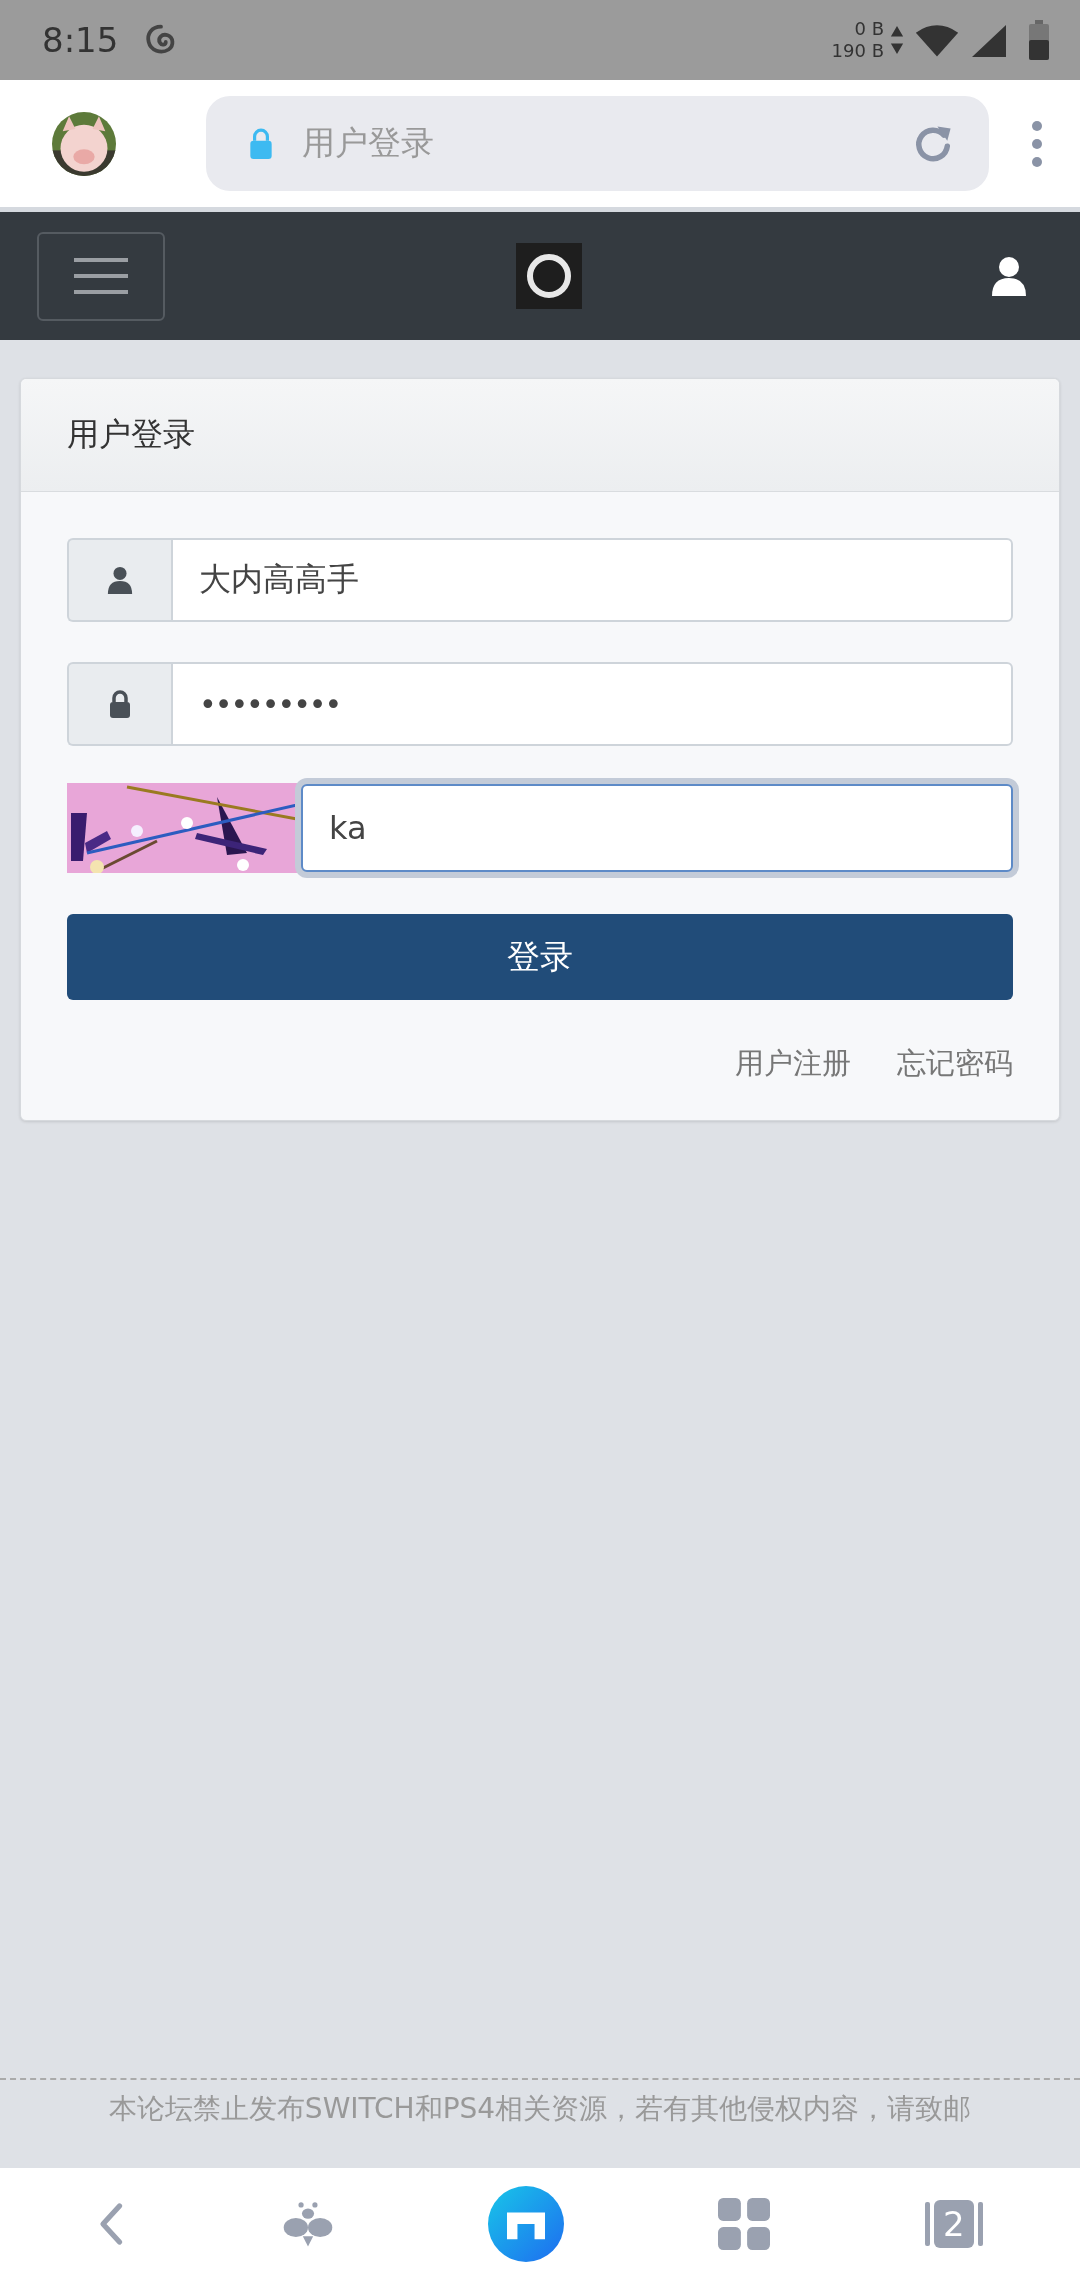  Describe the element at coordinates (869, 29) in the screenshot. I see `upload-speed: 0 B` at that location.